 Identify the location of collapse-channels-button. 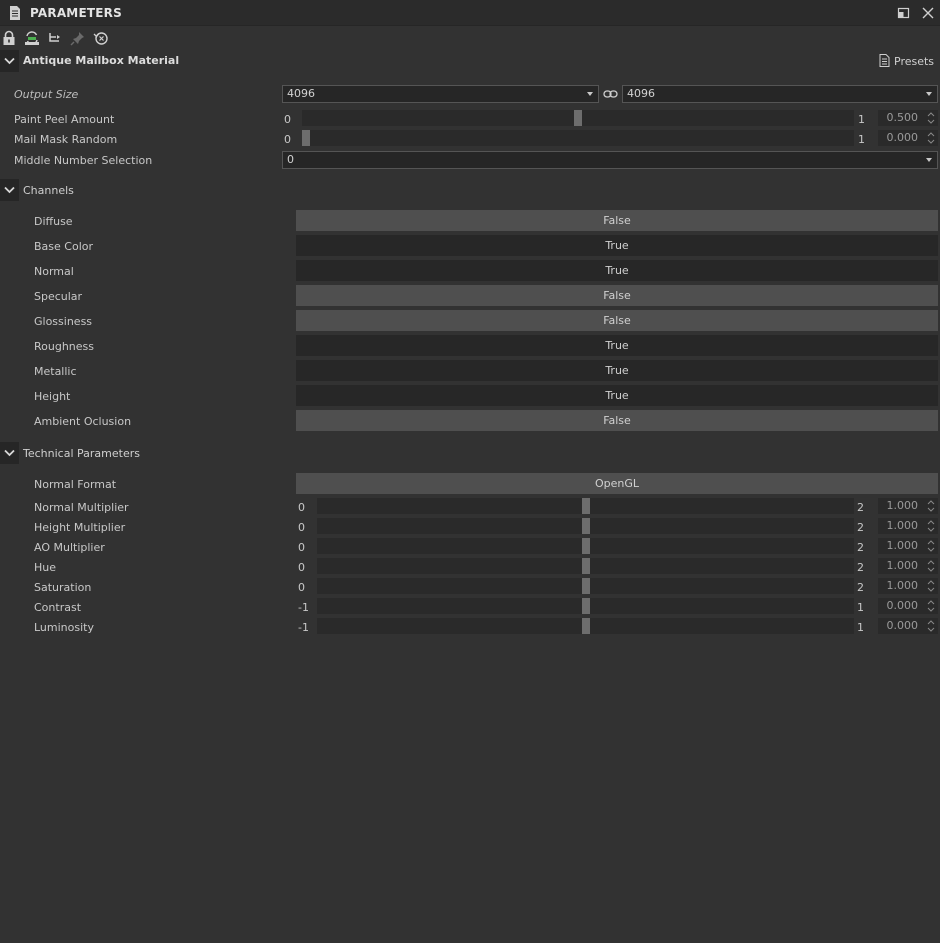
(9, 190).